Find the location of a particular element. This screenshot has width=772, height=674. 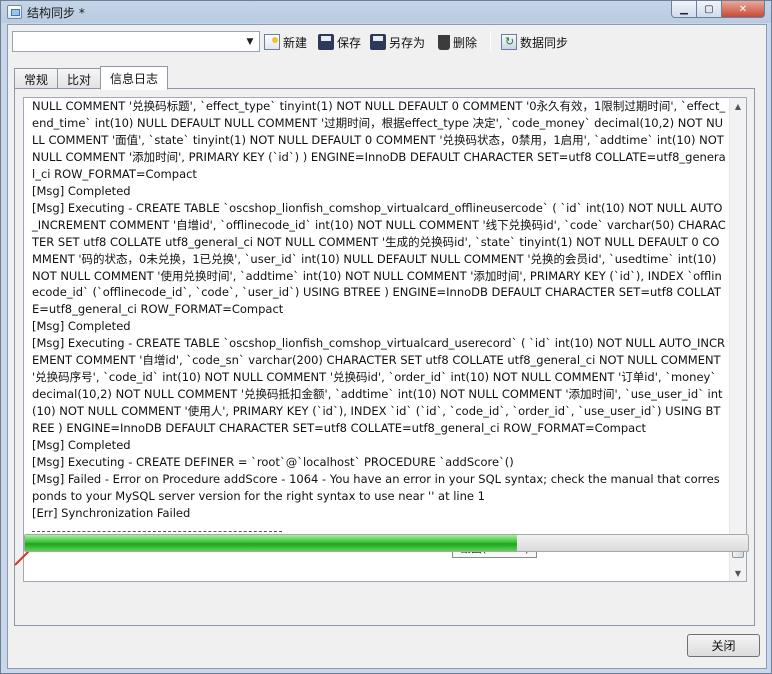

app-icon is located at coordinates (14, 12).